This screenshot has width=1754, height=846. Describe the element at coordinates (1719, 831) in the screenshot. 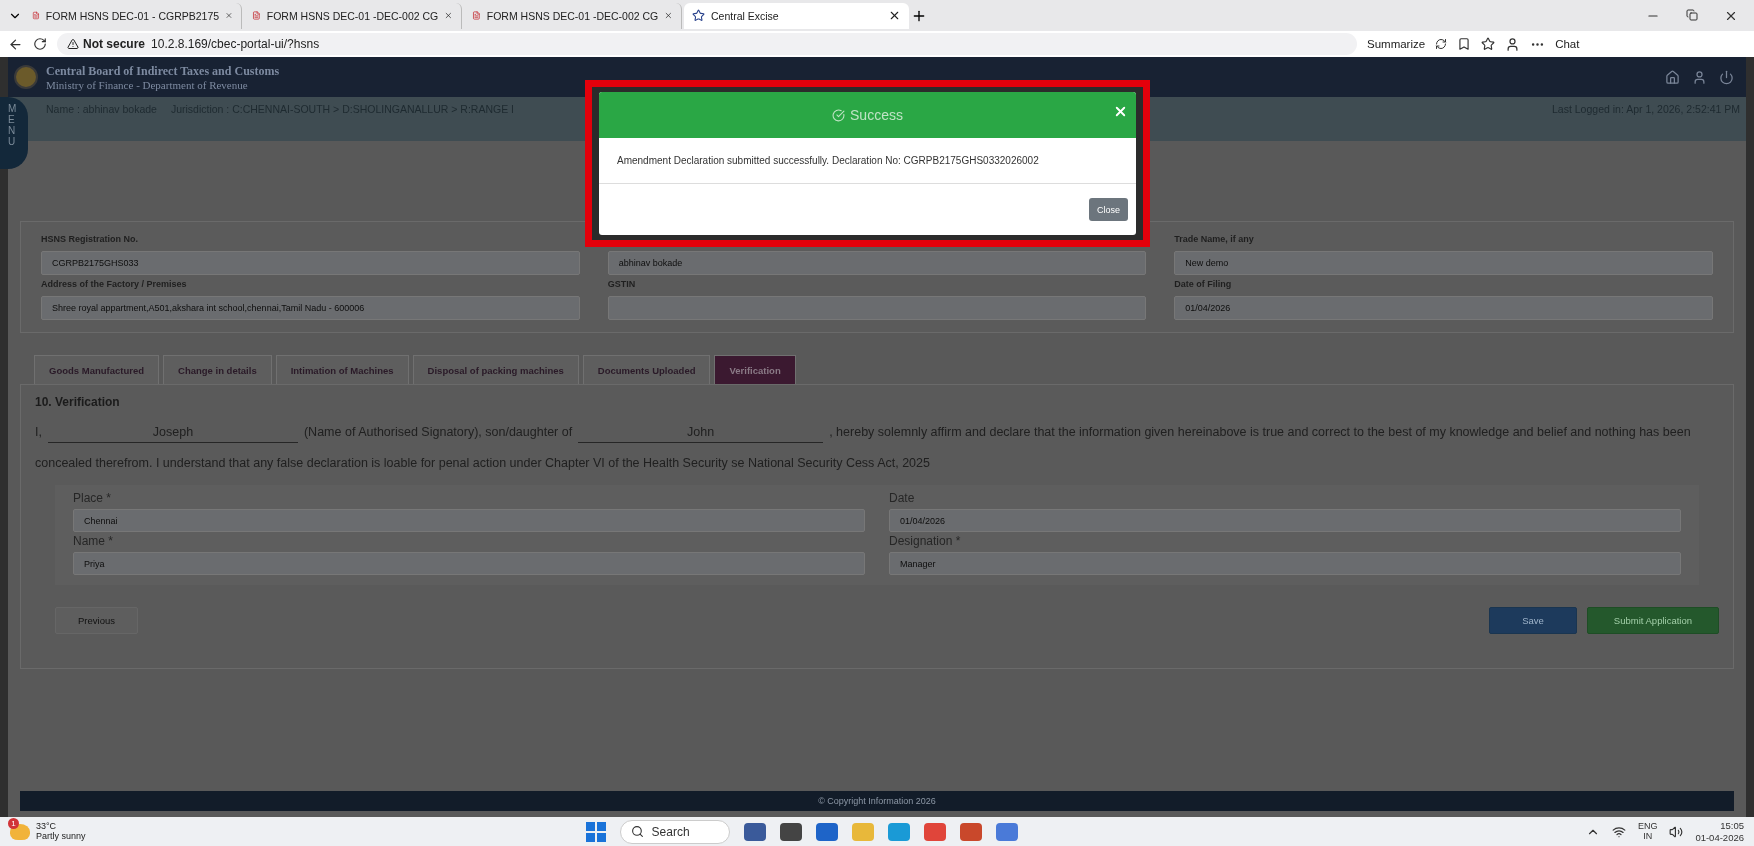

I see `clock: 15:05 01-04-2026` at that location.